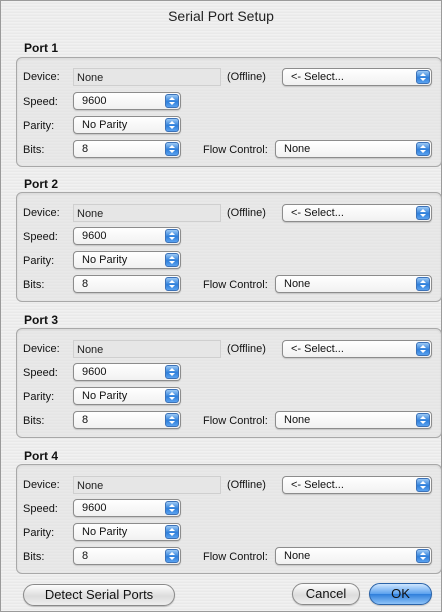 The height and width of the screenshot is (612, 442). What do you see at coordinates (41, 48) in the screenshot?
I see `port-1-title: Port 1` at bounding box center [41, 48].